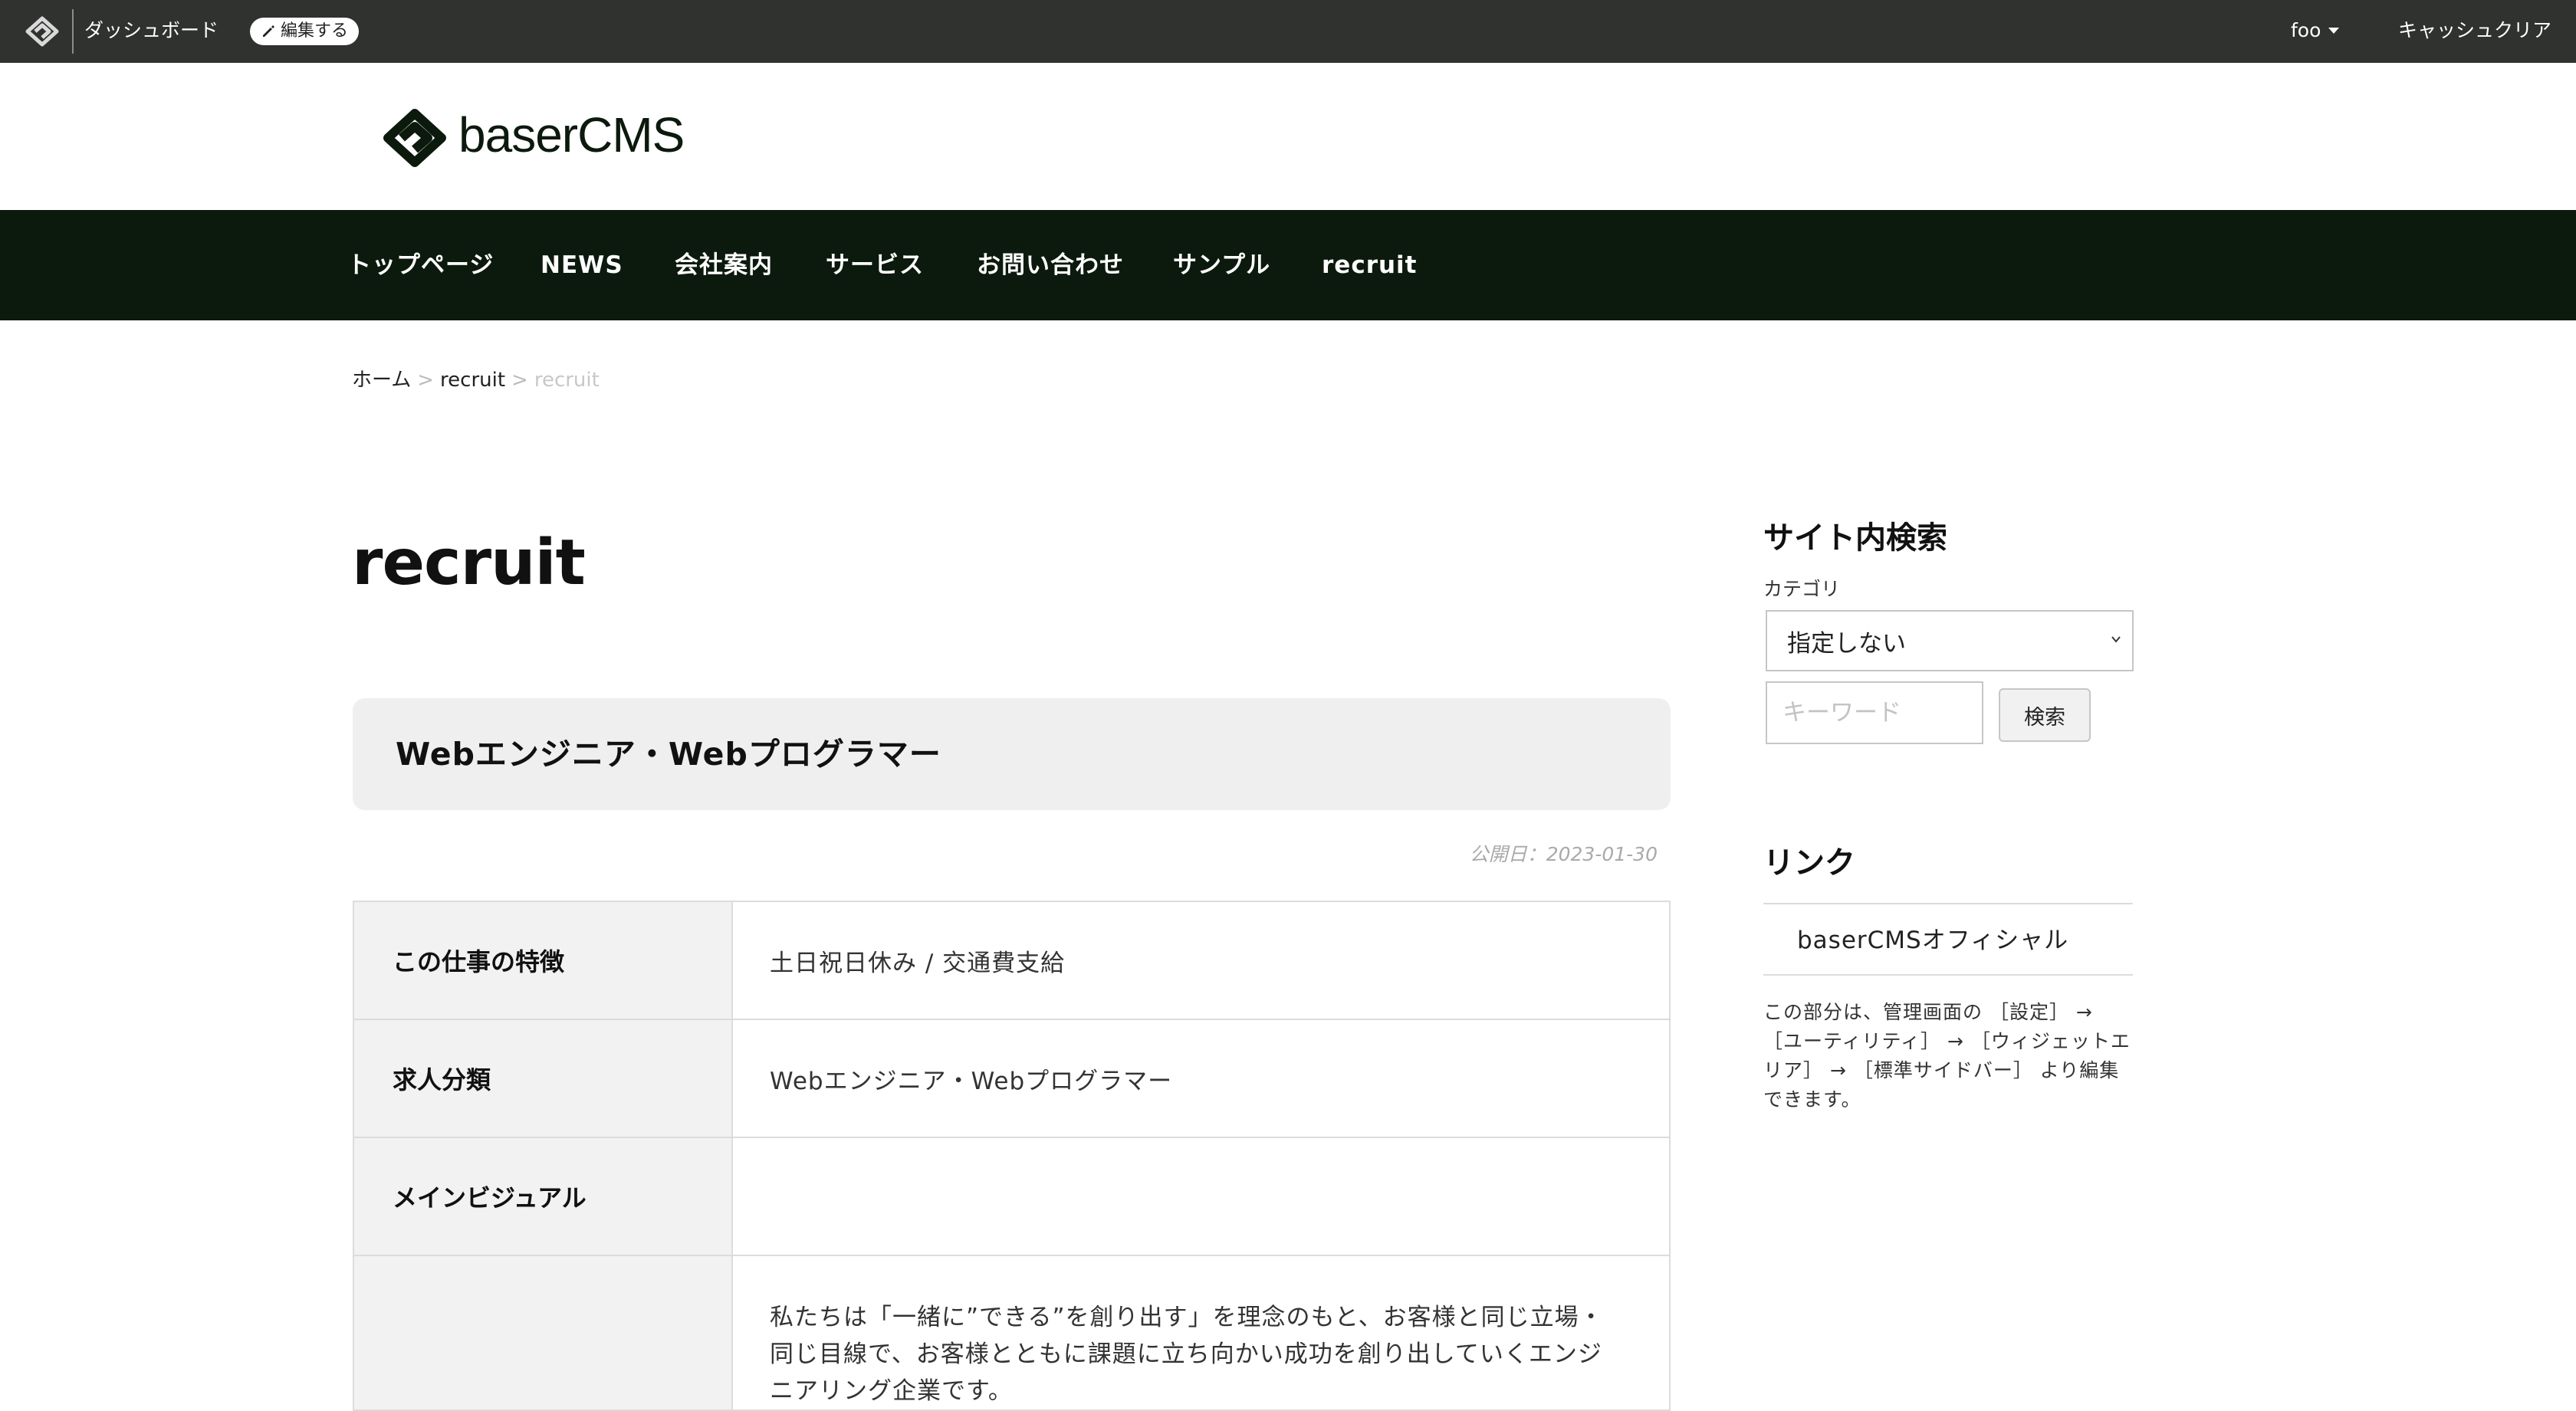 This screenshot has height=1411, width=2576. I want to click on row-value: 土日祝日休み / 交通費支給, so click(1201, 960).